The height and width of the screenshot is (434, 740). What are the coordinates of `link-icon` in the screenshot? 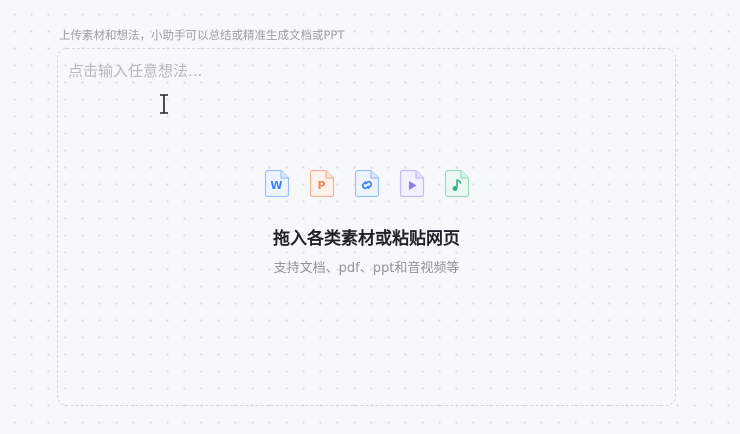 It's located at (367, 183).